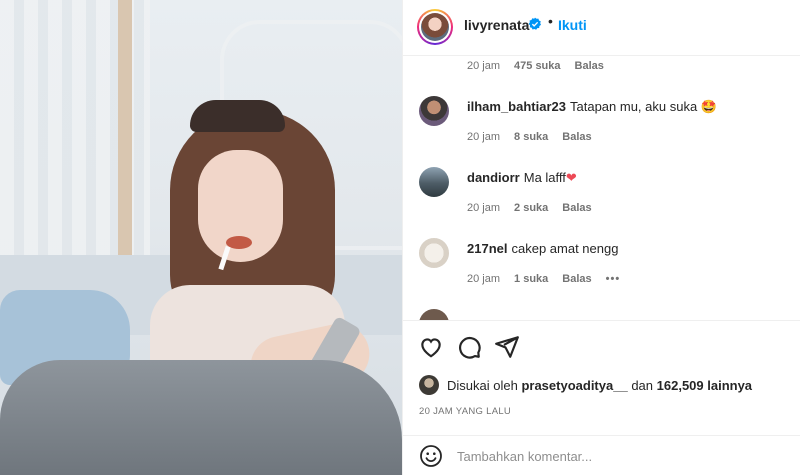 The image size is (800, 475). What do you see at coordinates (531, 279) in the screenshot?
I see `comment-likes: 1 suka` at bounding box center [531, 279].